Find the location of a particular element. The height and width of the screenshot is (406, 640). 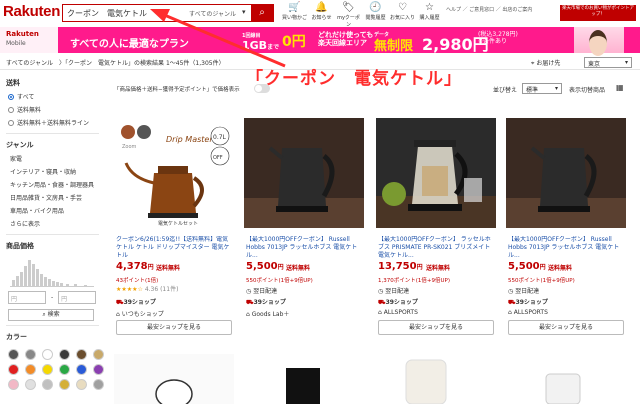

genre-more-link: さらに表示 is located at coordinates (52, 223).